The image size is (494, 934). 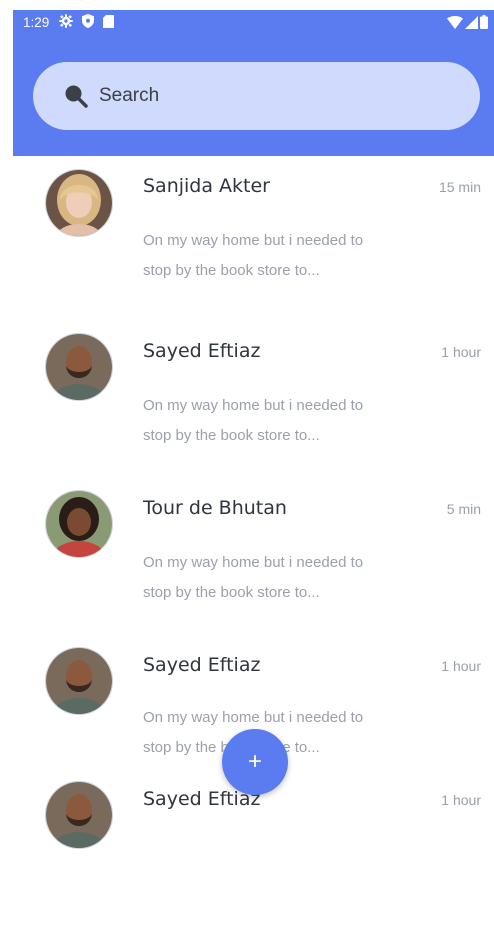 What do you see at coordinates (215, 508) in the screenshot?
I see `chat-name: Tour de Bhutan` at bounding box center [215, 508].